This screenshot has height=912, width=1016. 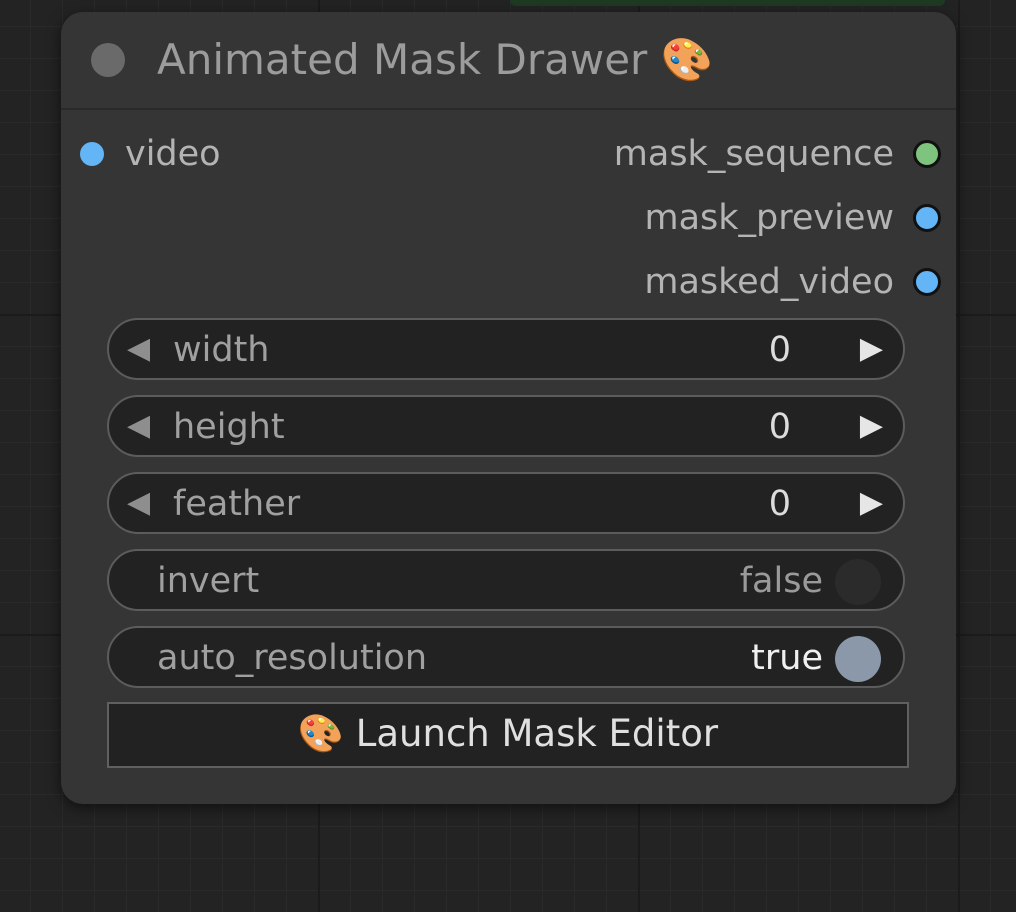 I want to click on output-slot-masked-video-label: masked_video, so click(x=769, y=282).